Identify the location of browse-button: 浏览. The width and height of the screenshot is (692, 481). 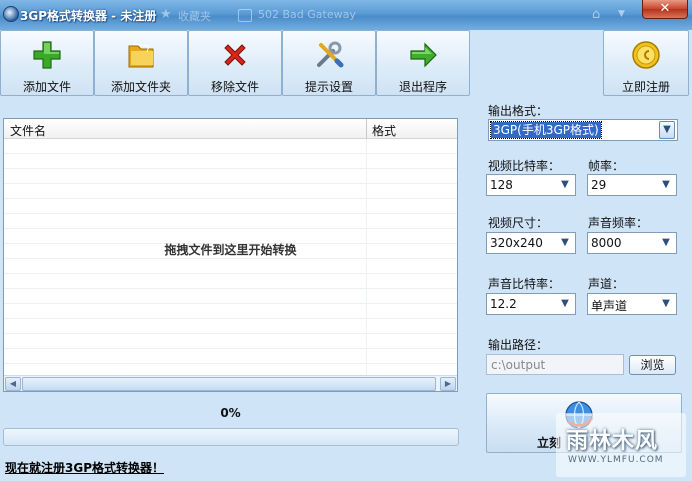
(652, 365).